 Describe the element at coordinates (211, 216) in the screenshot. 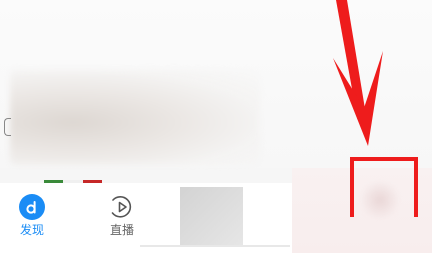

I see `blurred-center-tab-placeholder` at that location.